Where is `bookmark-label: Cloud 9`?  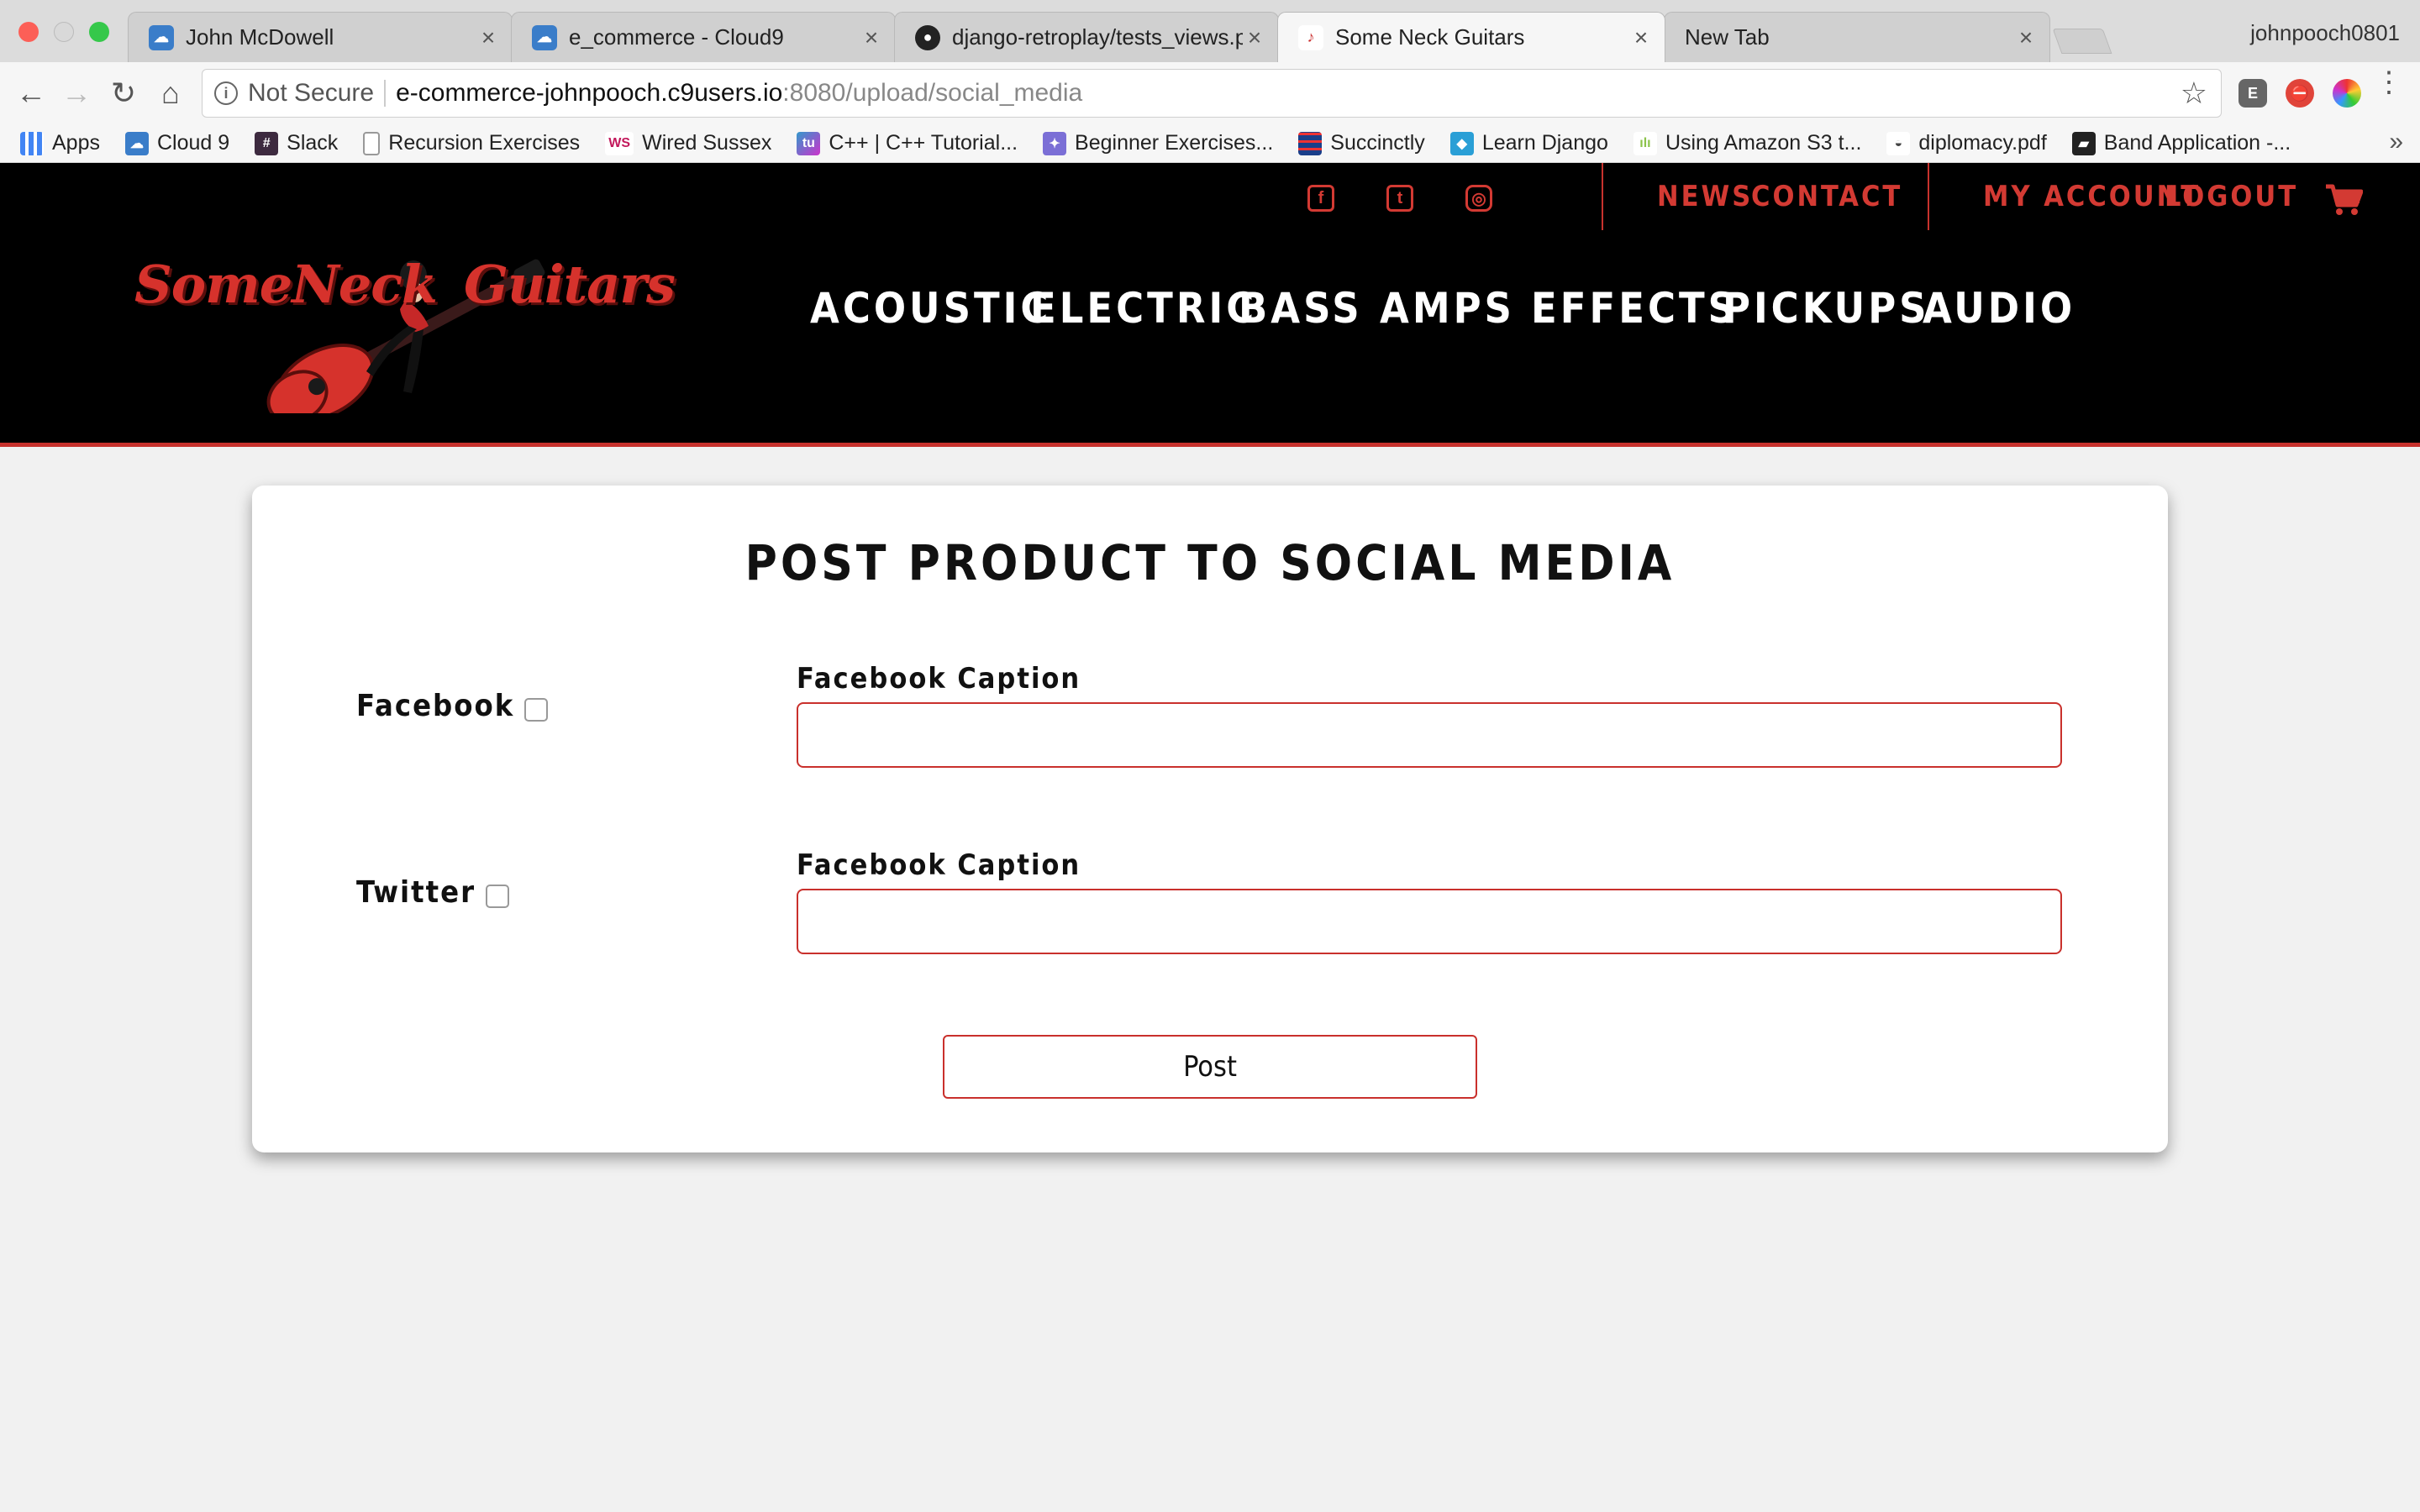 bookmark-label: Cloud 9 is located at coordinates (193, 143).